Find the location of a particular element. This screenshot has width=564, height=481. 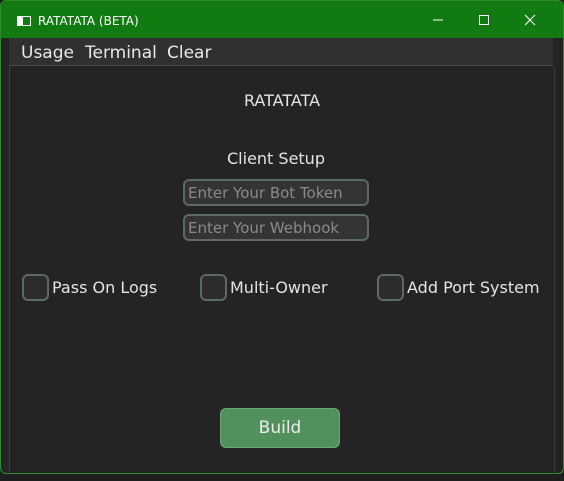

page-title: RATATATA is located at coordinates (282, 100).